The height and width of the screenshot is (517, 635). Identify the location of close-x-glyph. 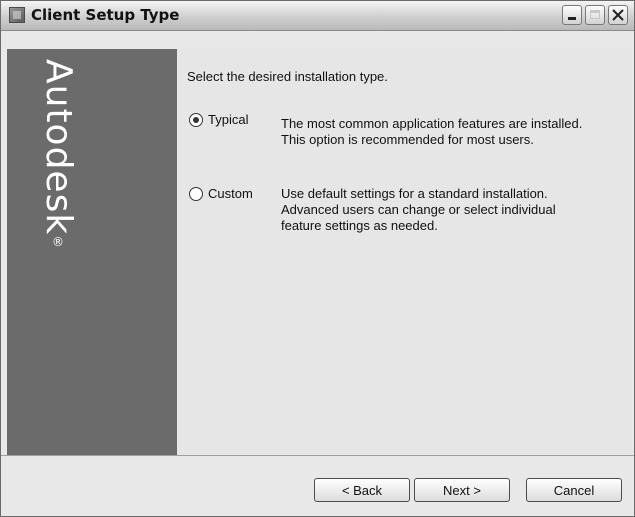
(618, 15).